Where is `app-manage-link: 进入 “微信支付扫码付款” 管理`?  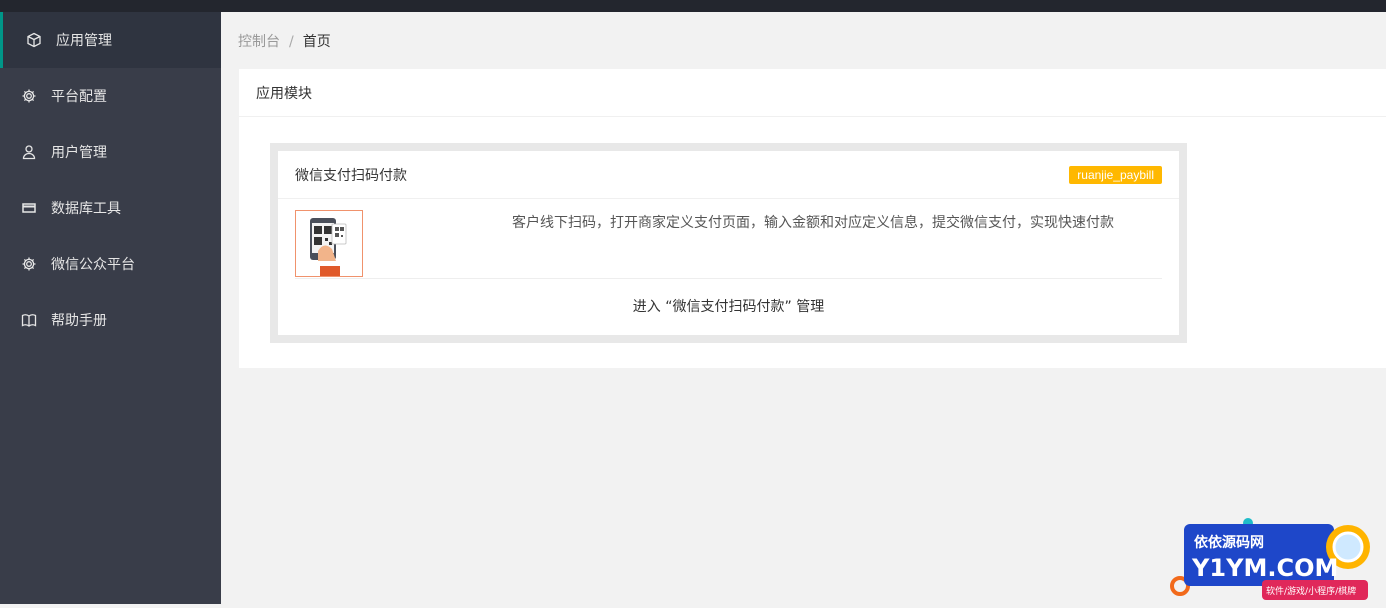
app-manage-link: 进入 “微信支付扫码付款” 管理 is located at coordinates (728, 305).